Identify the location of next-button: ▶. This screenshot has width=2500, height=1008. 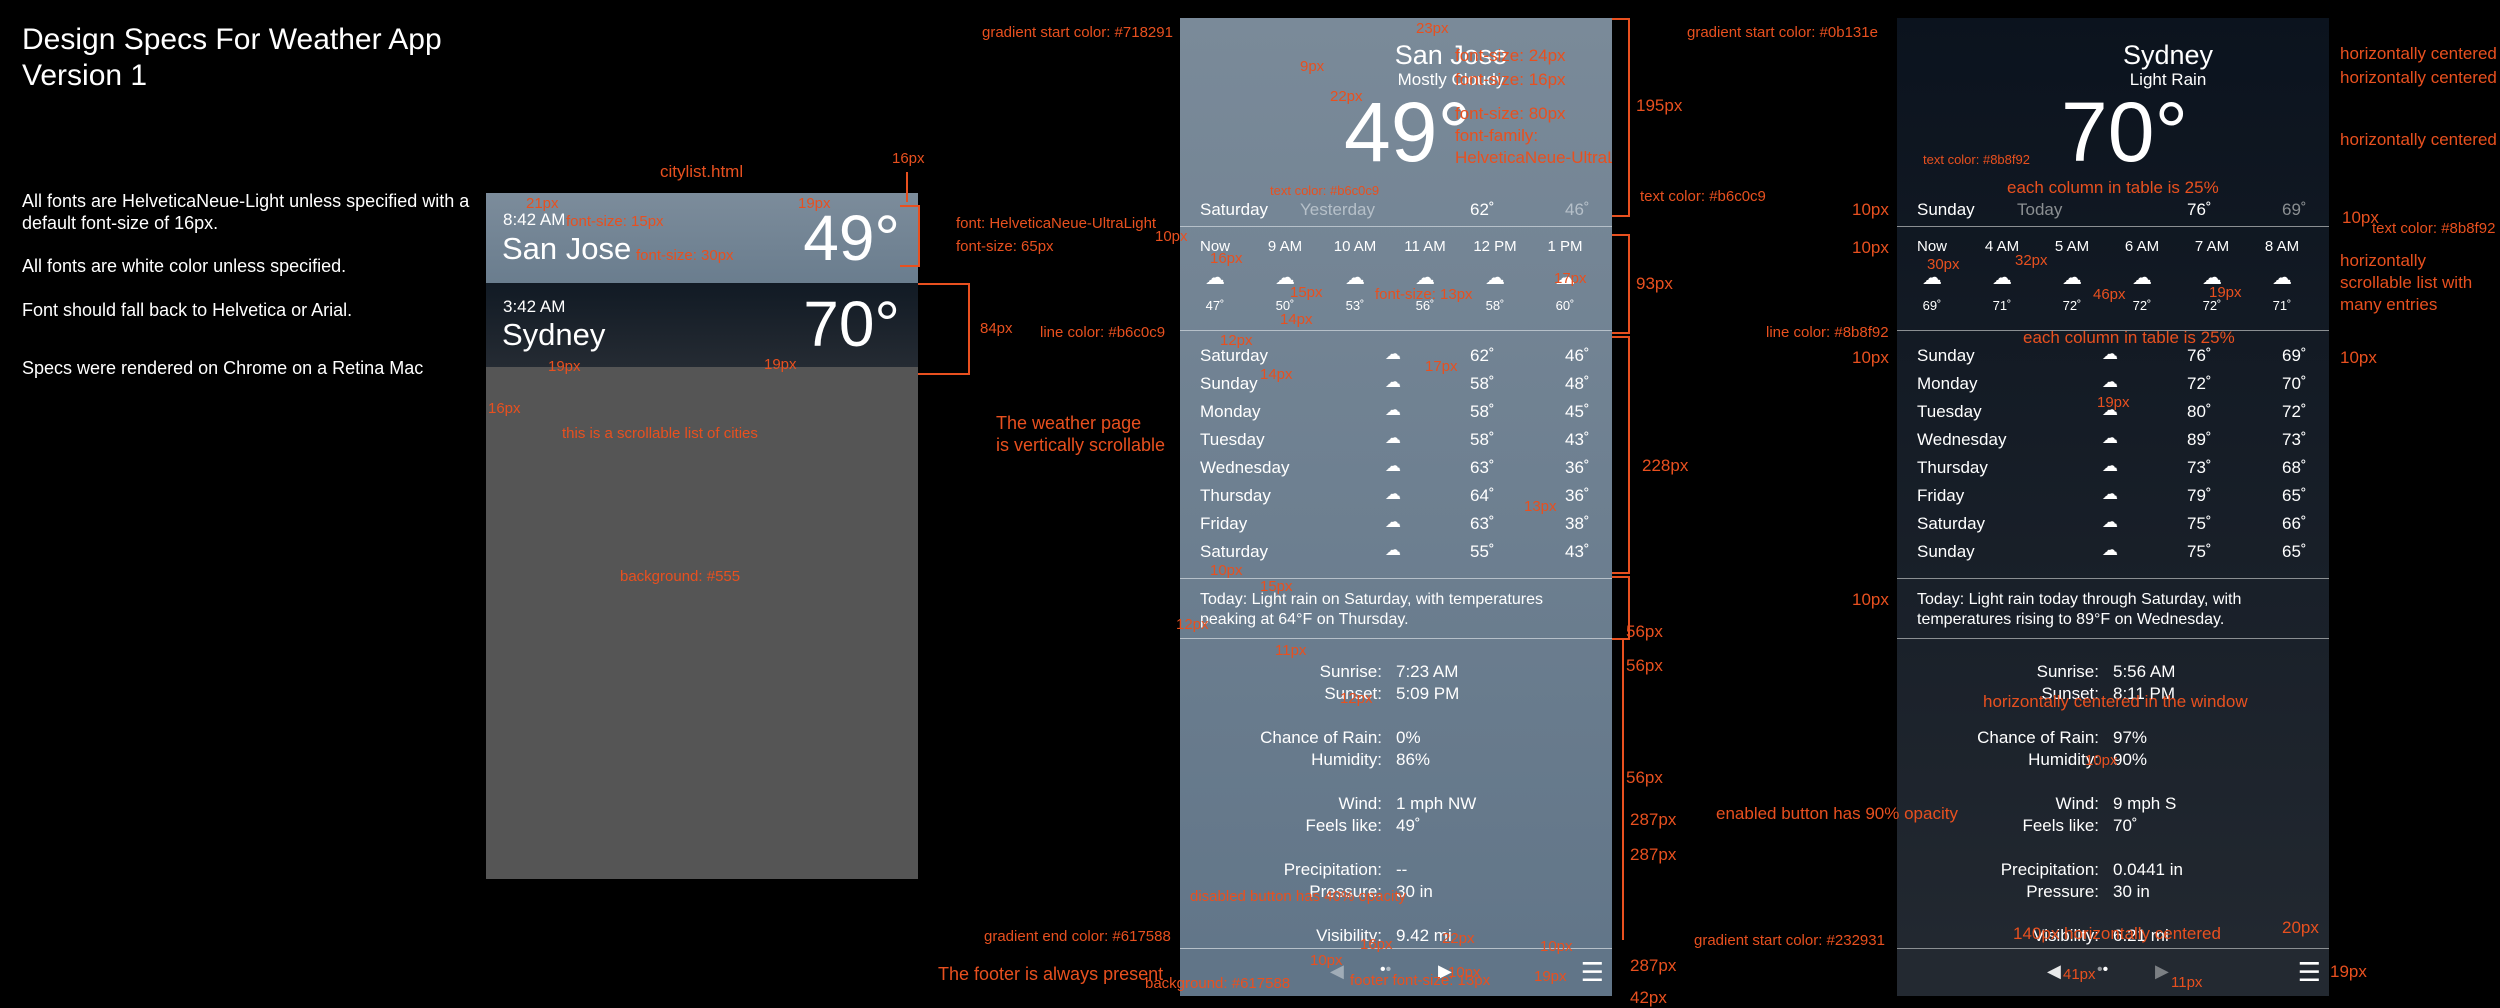
(2162, 971).